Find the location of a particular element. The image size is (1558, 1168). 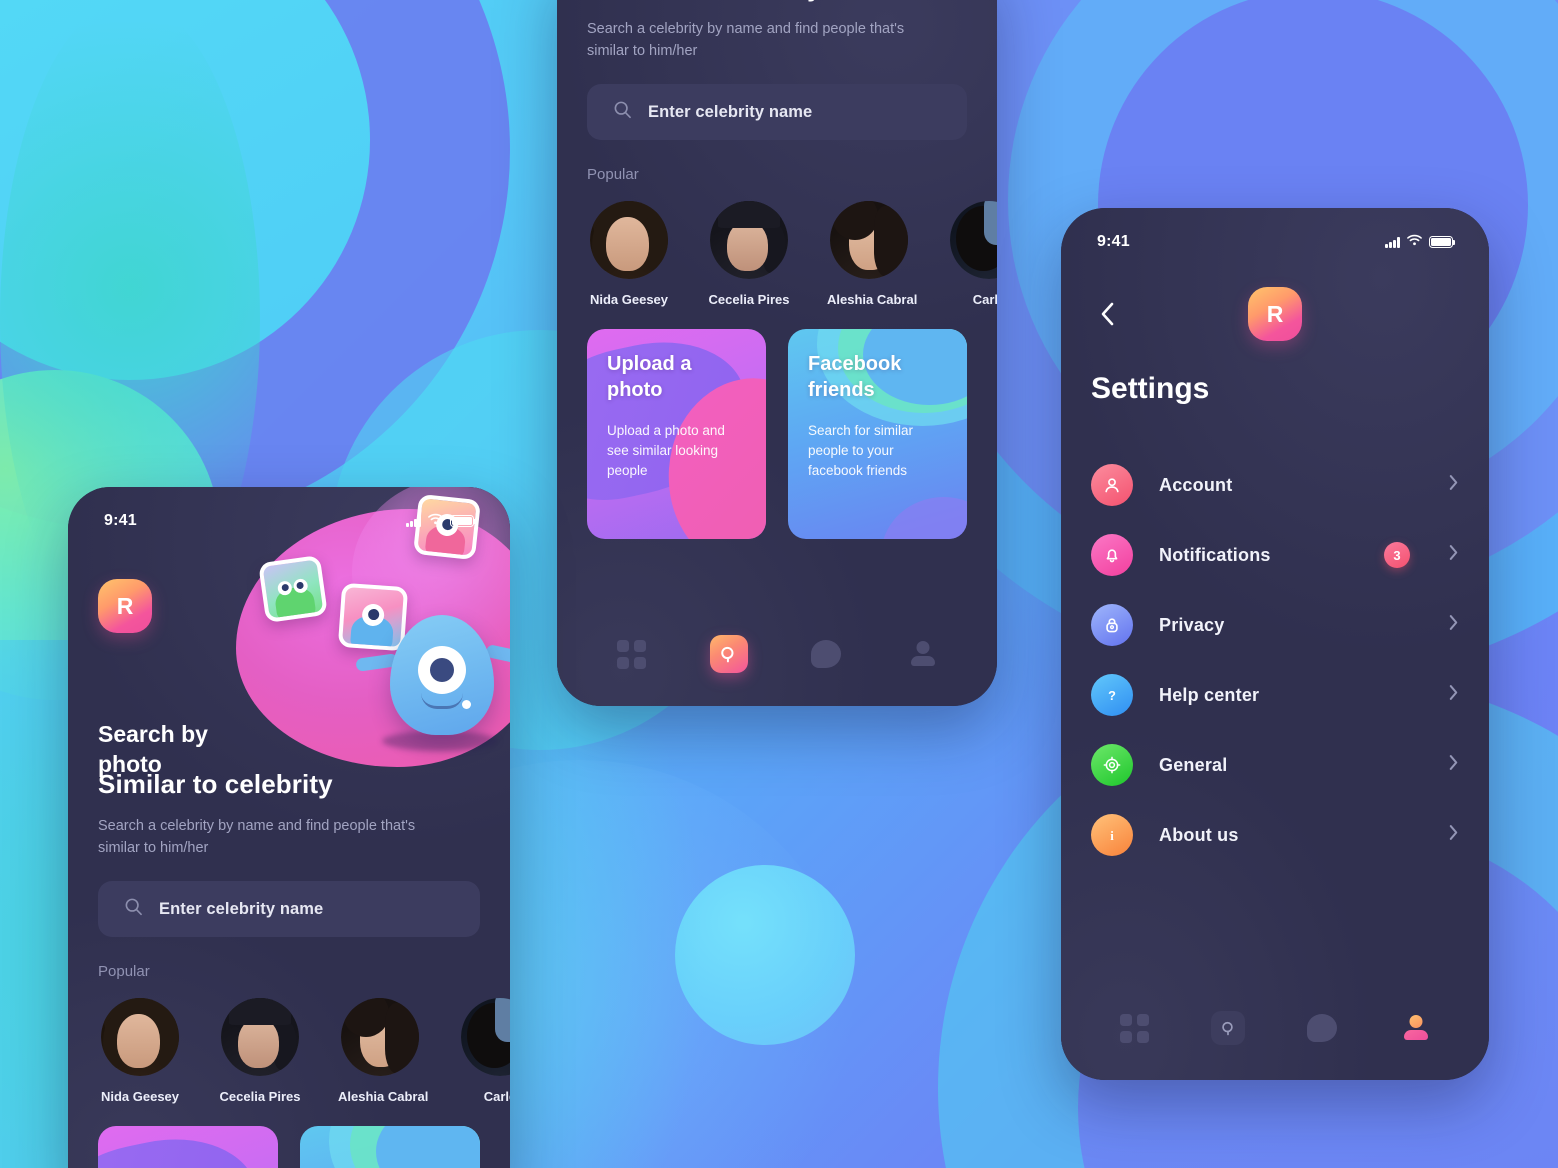

photo-card-blue is located at coordinates (373, 617).